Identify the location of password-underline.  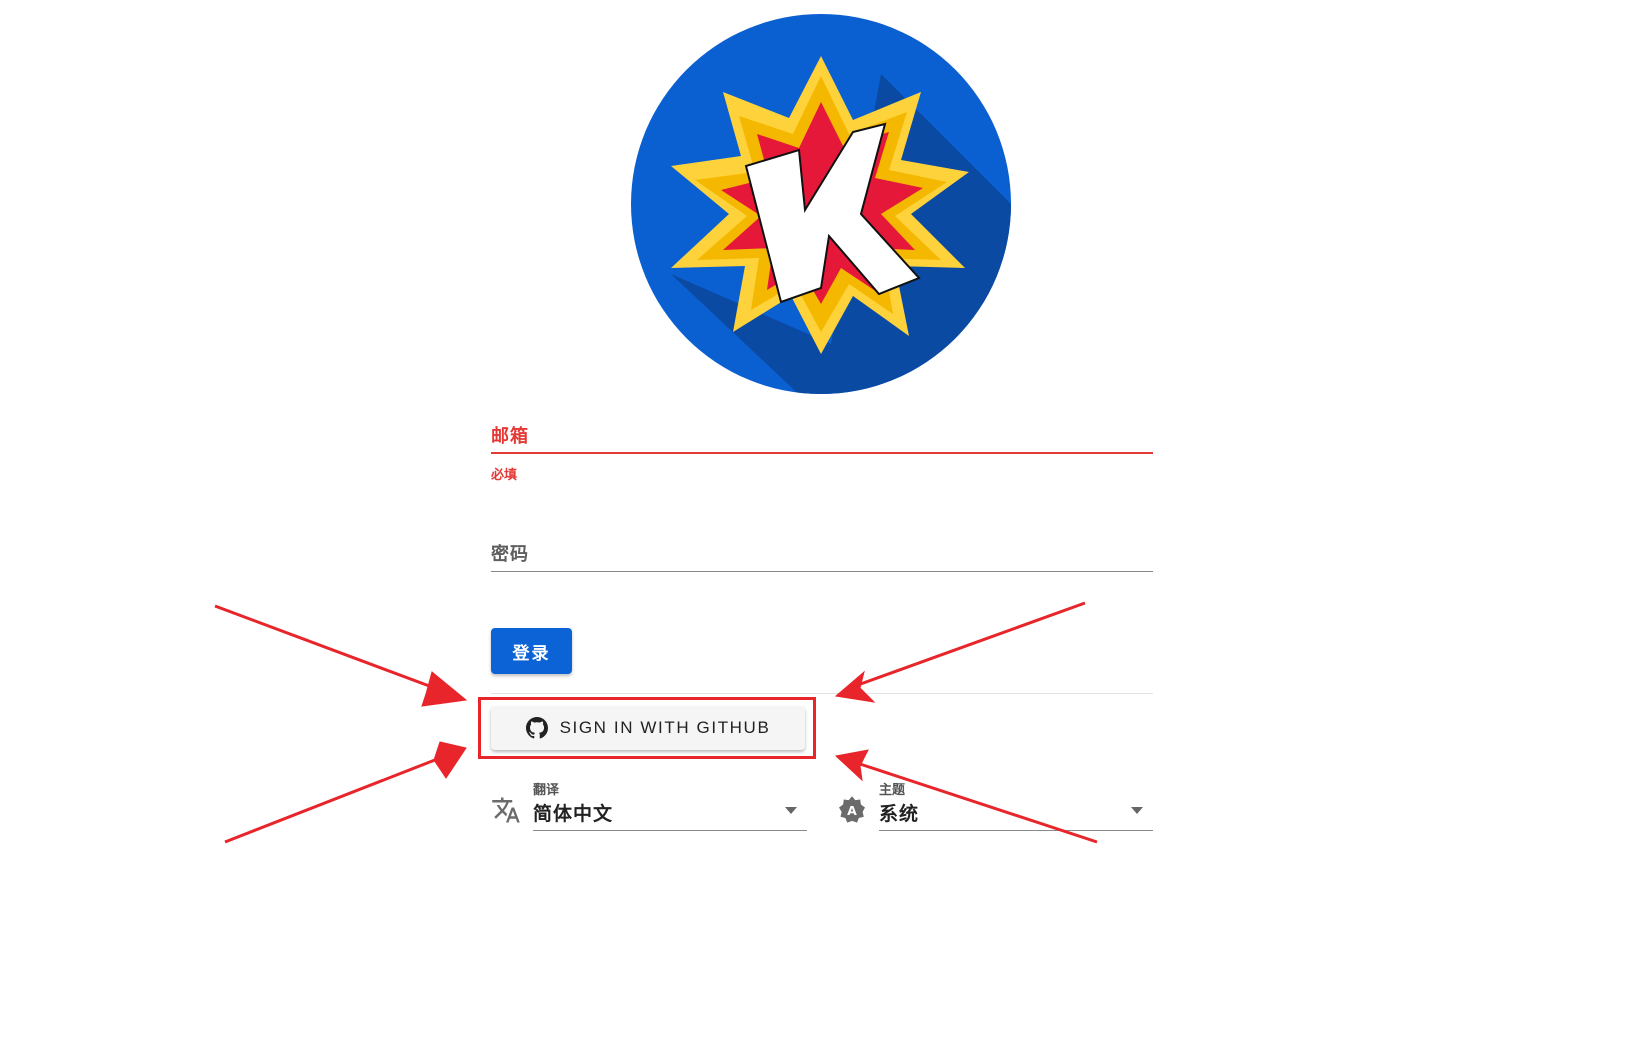
(822, 571).